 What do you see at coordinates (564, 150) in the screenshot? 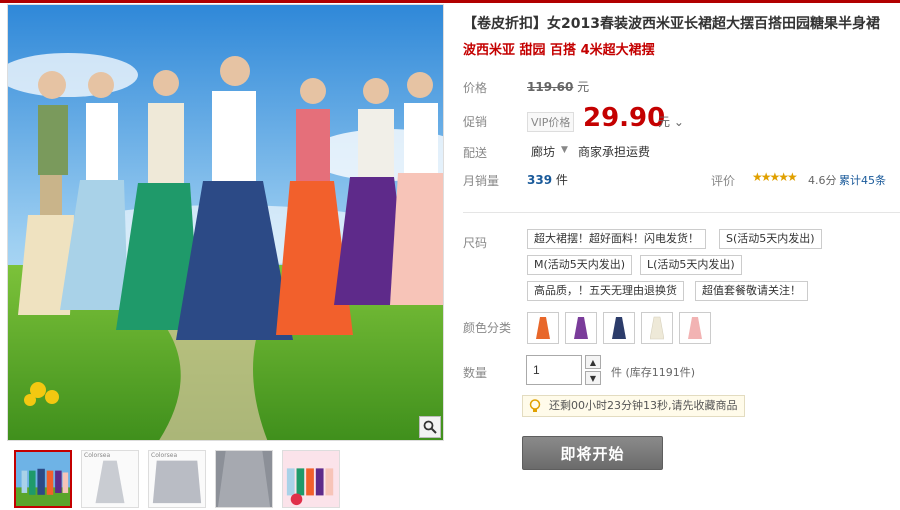
I see `caret-down-icon: ▼` at bounding box center [564, 150].